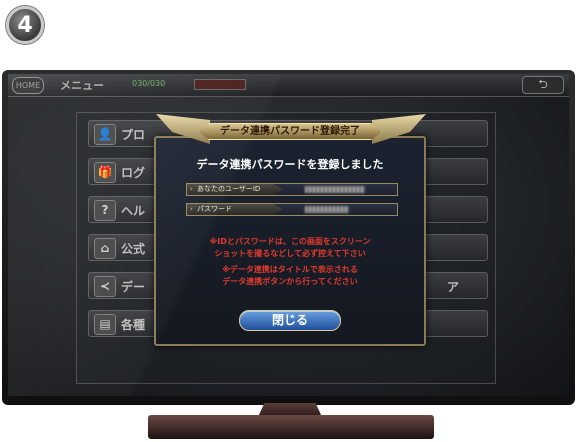 This screenshot has height=442, width=577. What do you see at coordinates (290, 269) in the screenshot?
I see `notice-data-link-line-1: ※データ連携はタイトルで表示される` at bounding box center [290, 269].